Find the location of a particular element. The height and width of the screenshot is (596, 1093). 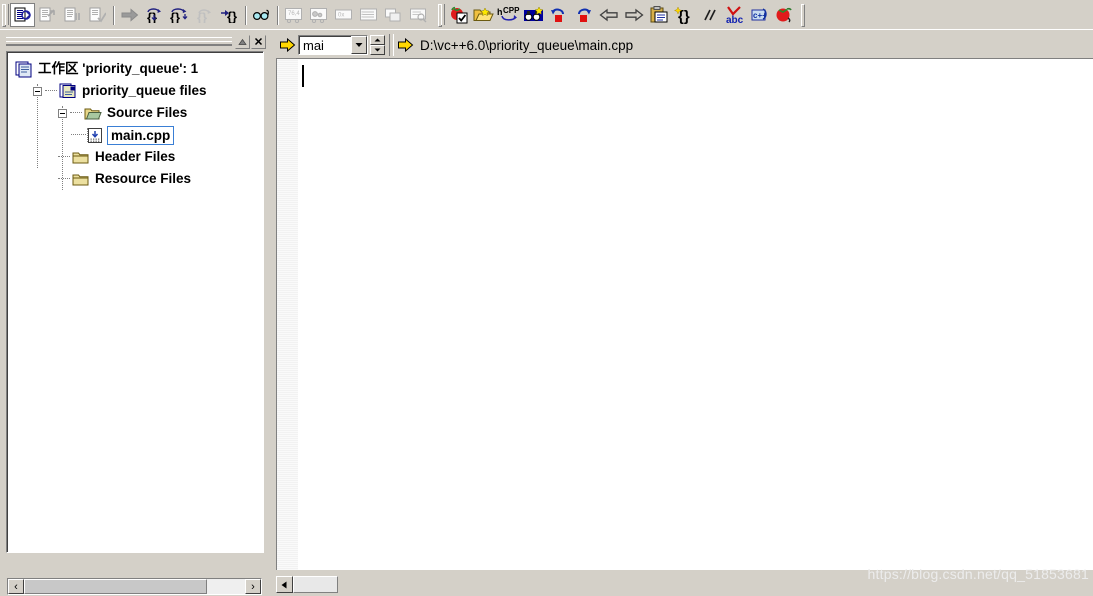

registers-window-icon: 0x is located at coordinates (343, 14).